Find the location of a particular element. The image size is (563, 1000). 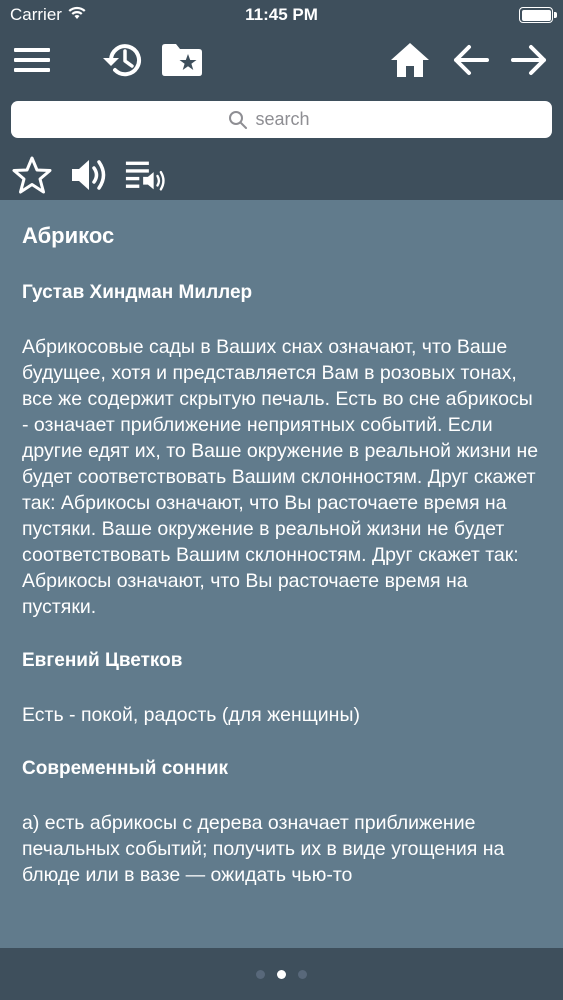

hamburger-icon is located at coordinates (32, 60).